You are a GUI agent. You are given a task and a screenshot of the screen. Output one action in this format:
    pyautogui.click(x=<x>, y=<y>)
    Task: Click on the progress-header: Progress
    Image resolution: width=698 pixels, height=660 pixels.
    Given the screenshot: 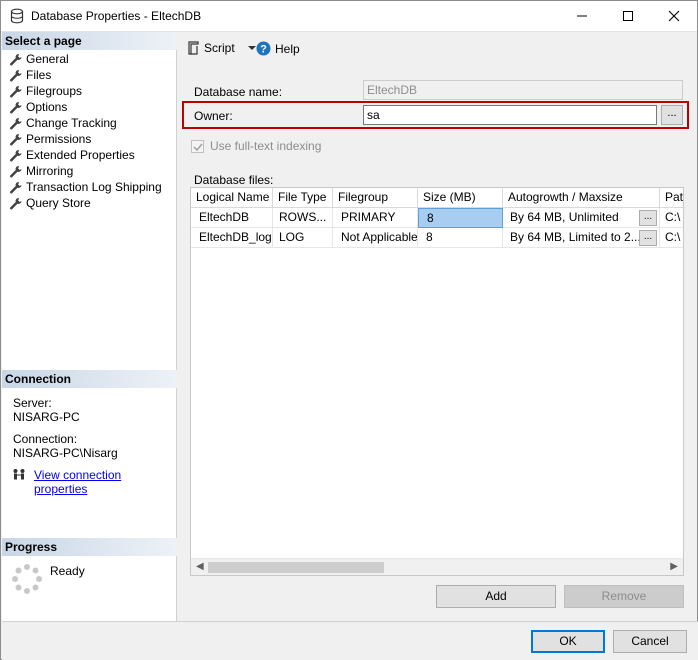 What is the action you would take?
    pyautogui.click(x=89, y=547)
    